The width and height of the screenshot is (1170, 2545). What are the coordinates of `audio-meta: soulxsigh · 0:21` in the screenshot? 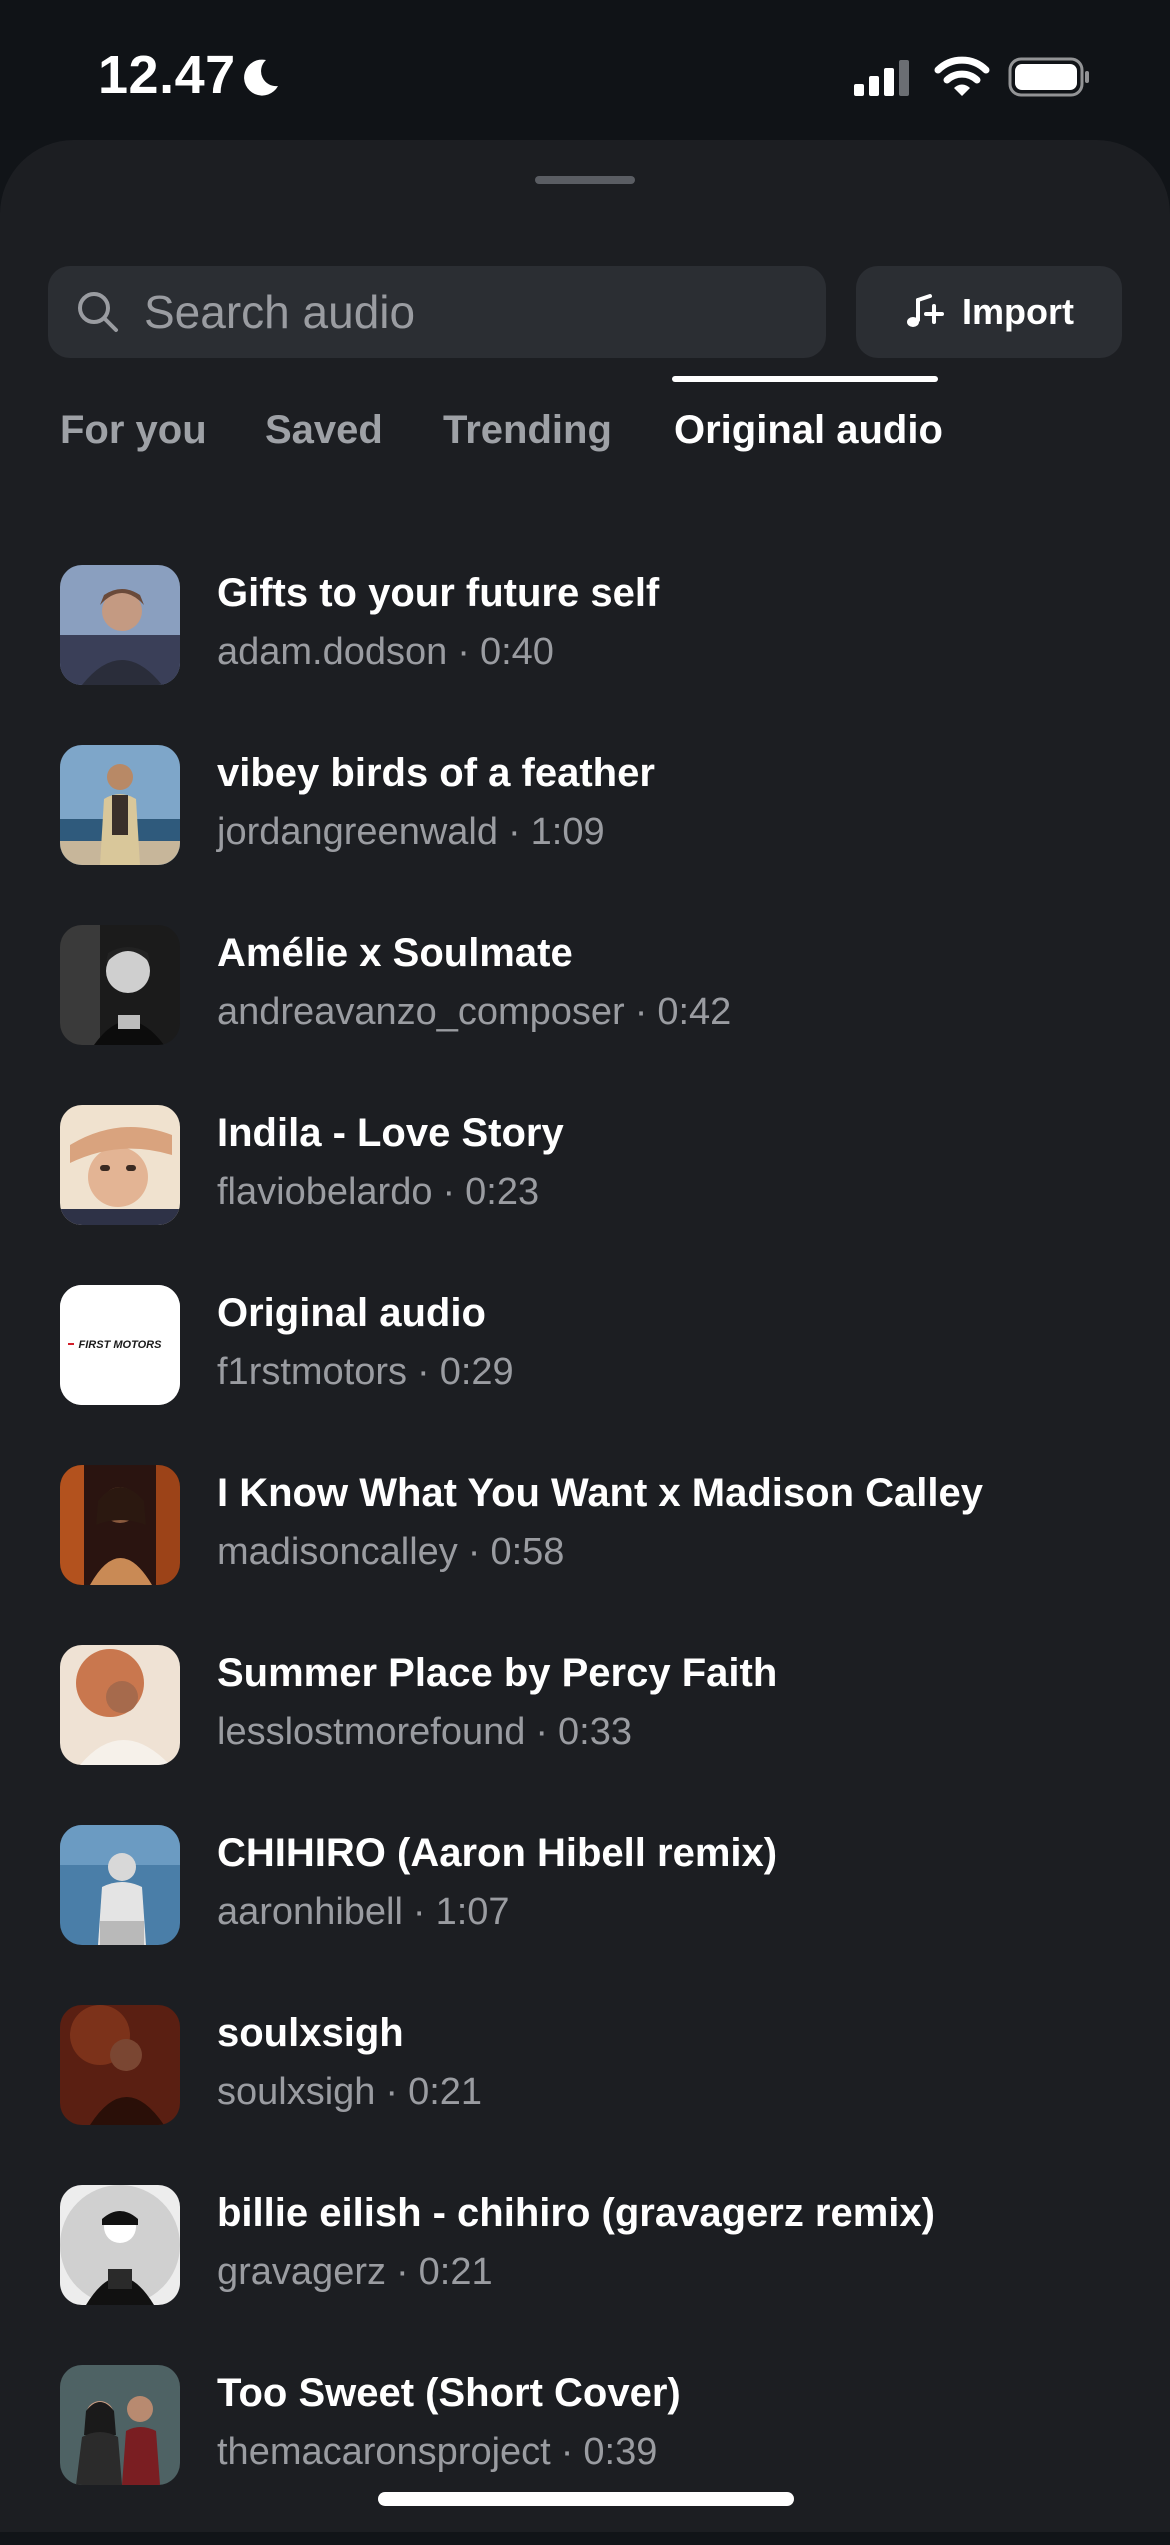 It's located at (350, 2092).